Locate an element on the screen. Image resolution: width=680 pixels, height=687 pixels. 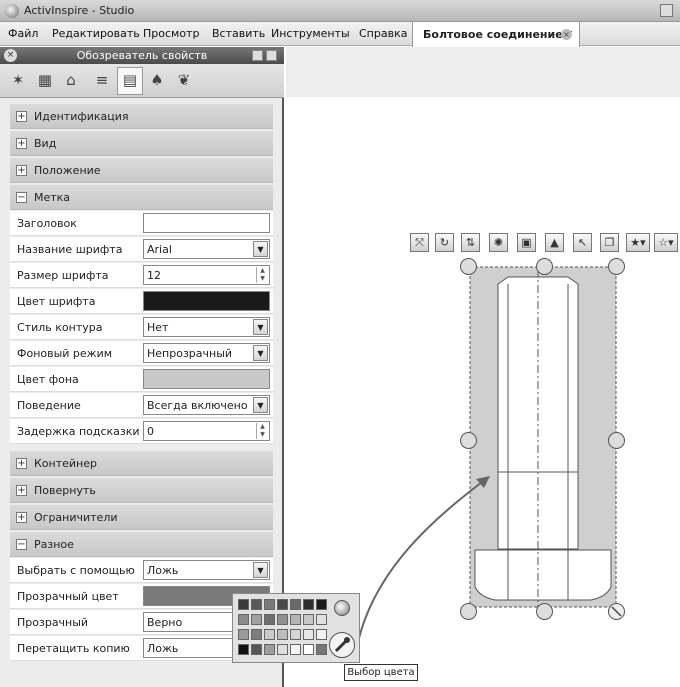
category-identification: + Идентификация is located at coordinates (141, 116).